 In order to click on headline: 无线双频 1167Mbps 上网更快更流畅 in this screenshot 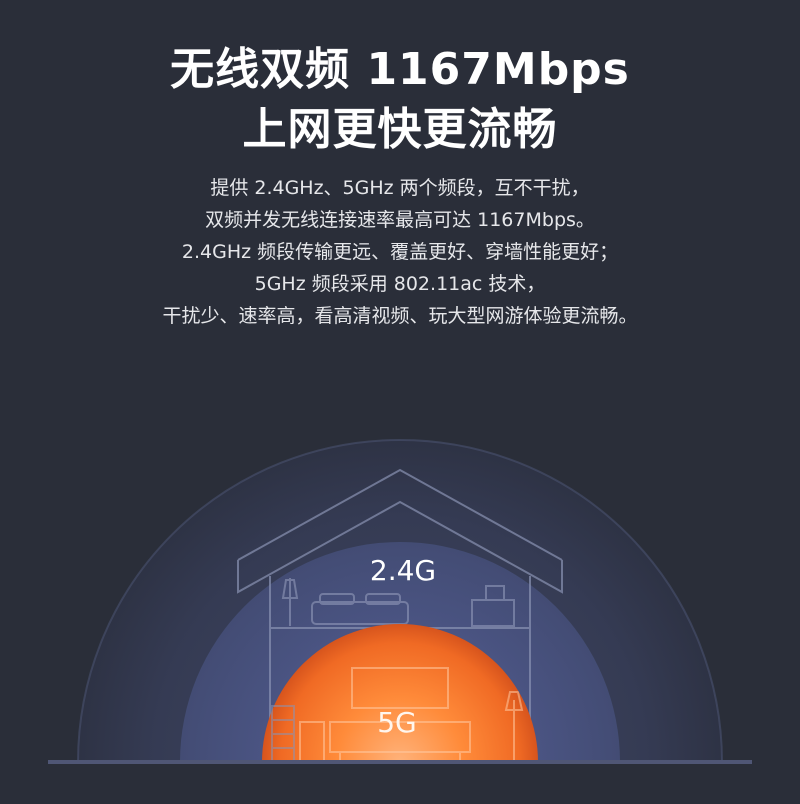, I will do `click(400, 100)`.